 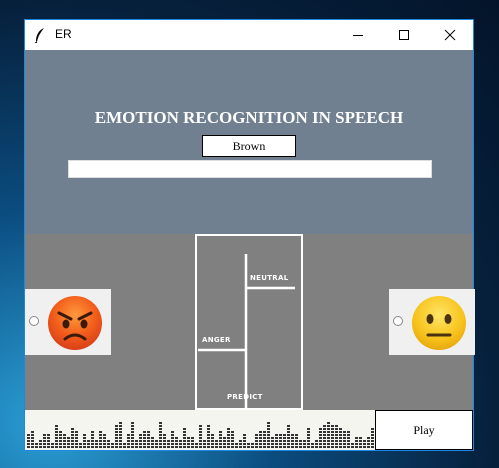 What do you see at coordinates (269, 278) in the screenshot?
I see `neutral-label: NEUTRAL` at bounding box center [269, 278].